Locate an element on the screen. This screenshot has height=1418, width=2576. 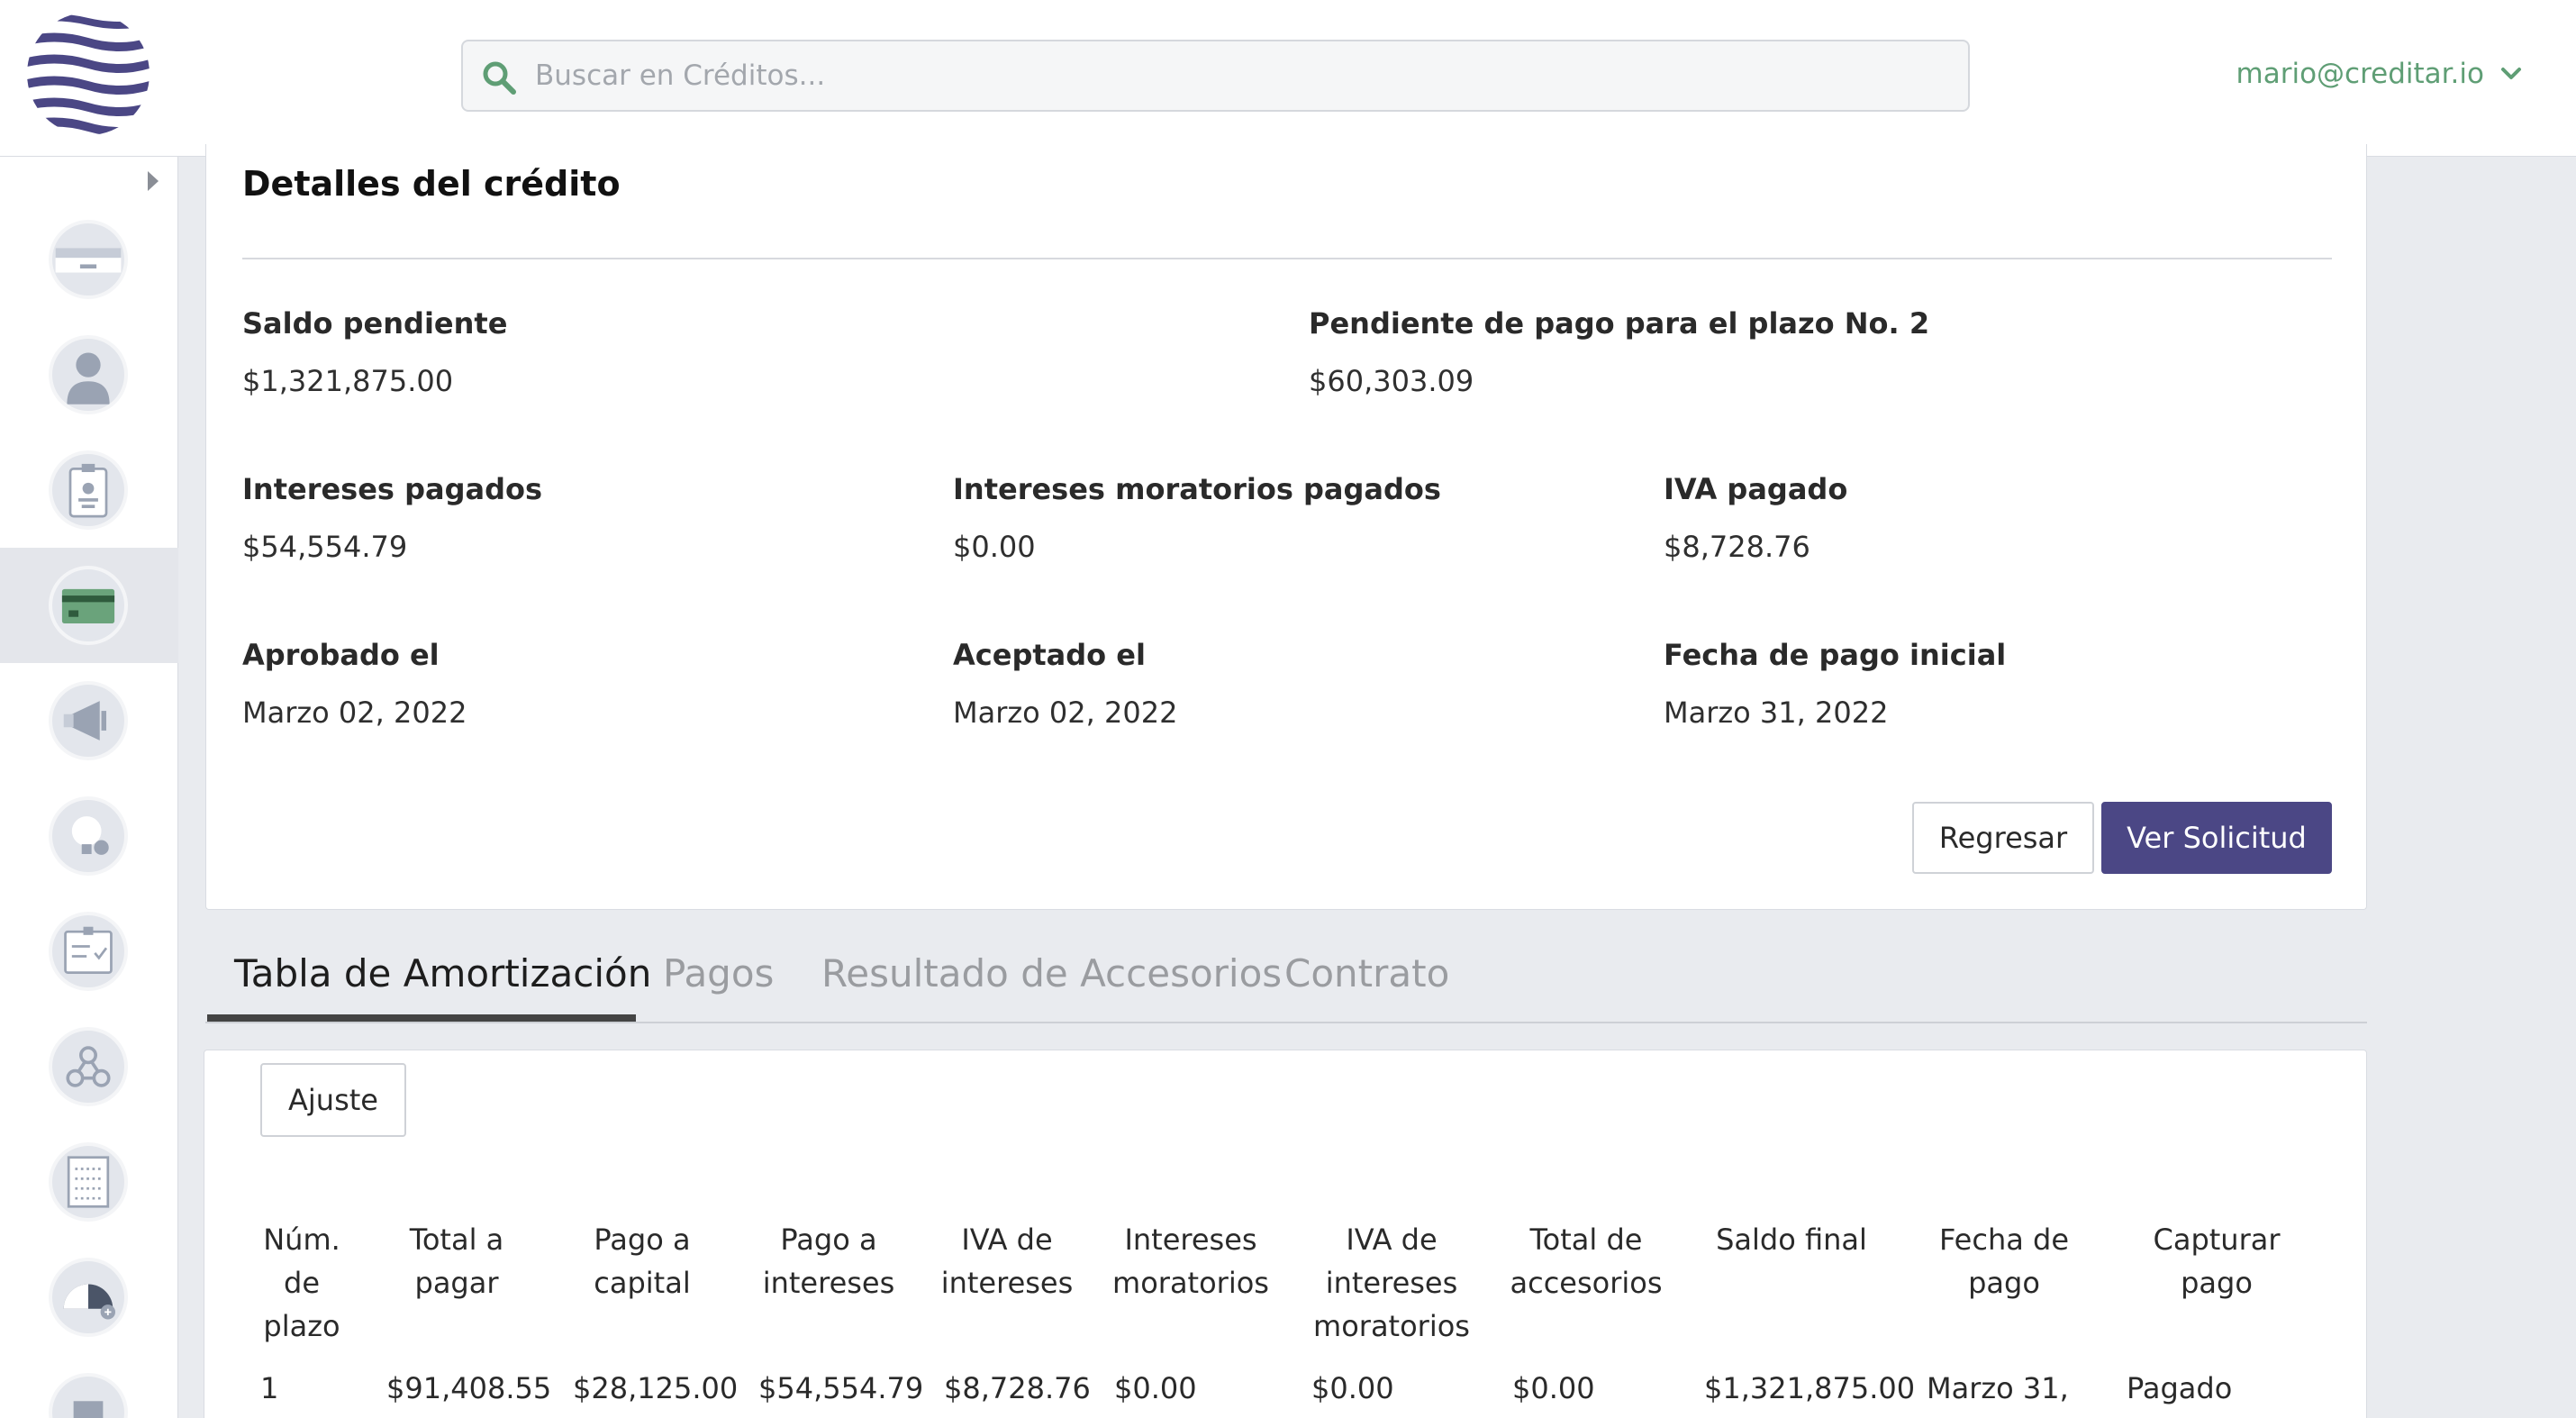
expand-sidebar-icon is located at coordinates (152, 181).